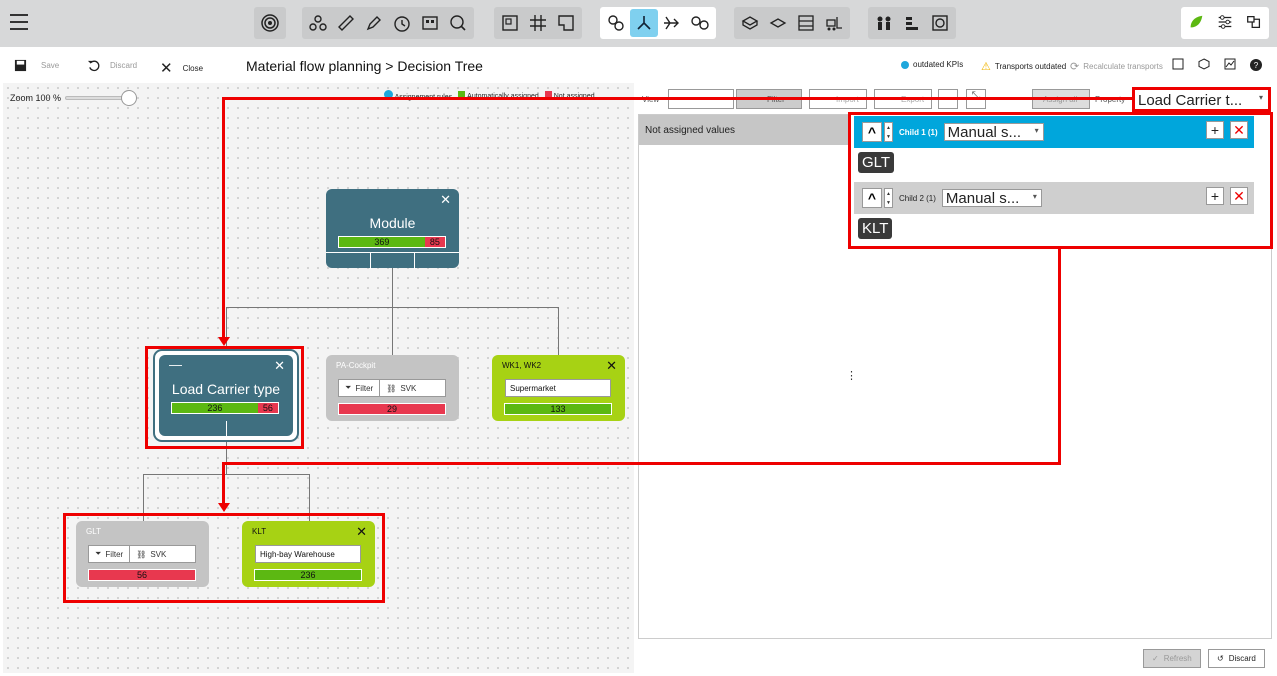 This screenshot has width=1277, height=676. I want to click on rule-buttons: ⏷ Filter ⛓ SVK, so click(392, 388).